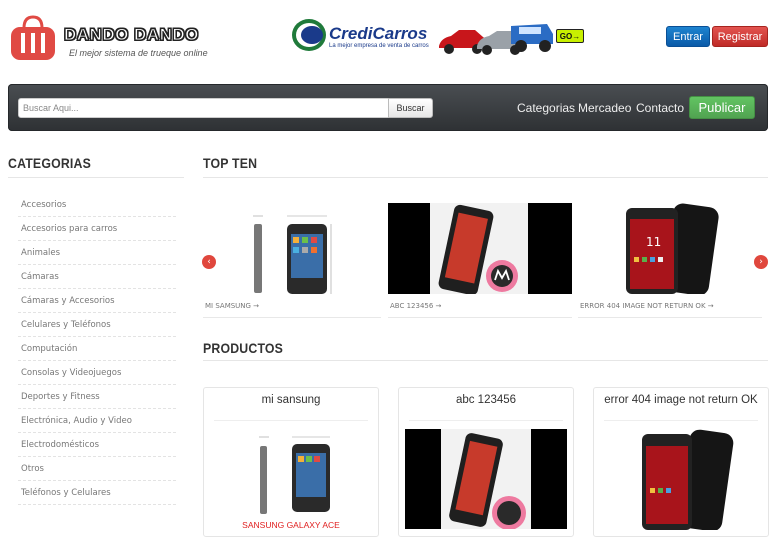 This screenshot has height=537, width=774. Describe the element at coordinates (400, 33) in the screenshot. I see `brand-carros: Carros` at that location.